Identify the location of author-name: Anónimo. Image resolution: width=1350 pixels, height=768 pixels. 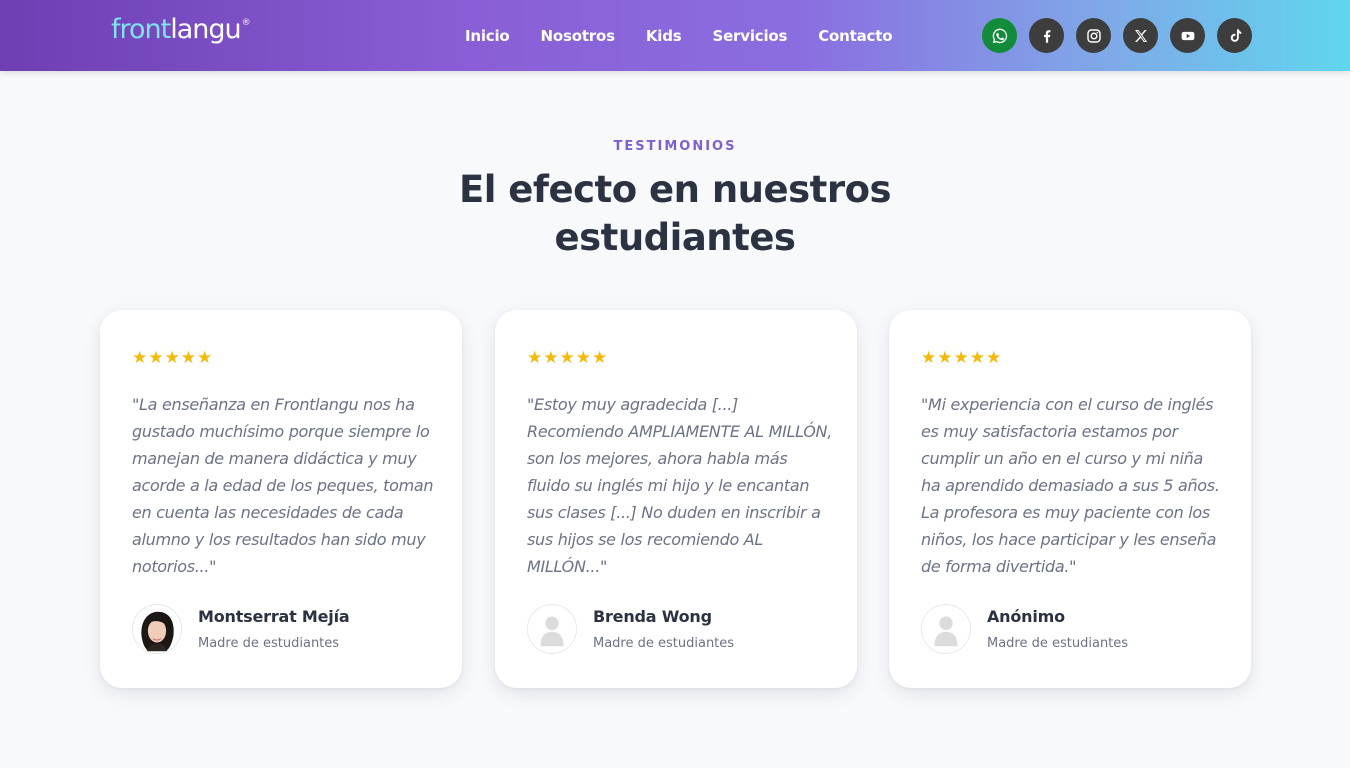
(1026, 616).